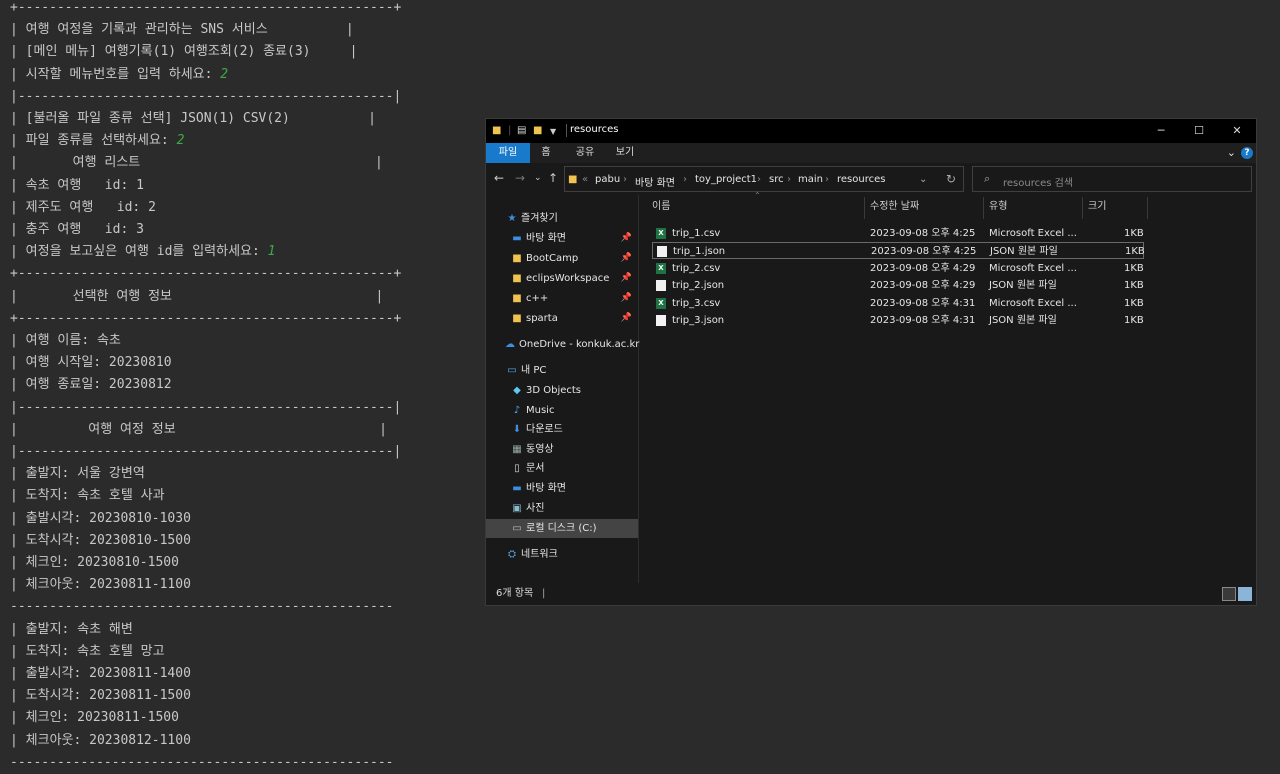  What do you see at coordinates (585, 153) in the screenshot?
I see `tab-share: 공유` at bounding box center [585, 153].